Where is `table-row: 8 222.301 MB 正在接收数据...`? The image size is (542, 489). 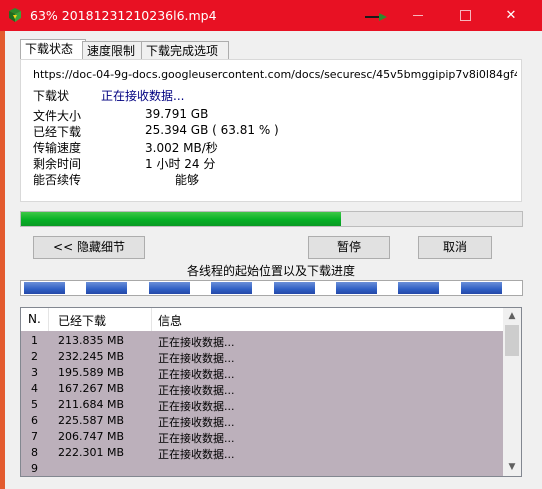
table-row: 8 222.301 MB 正在接收数据... is located at coordinates (262, 453).